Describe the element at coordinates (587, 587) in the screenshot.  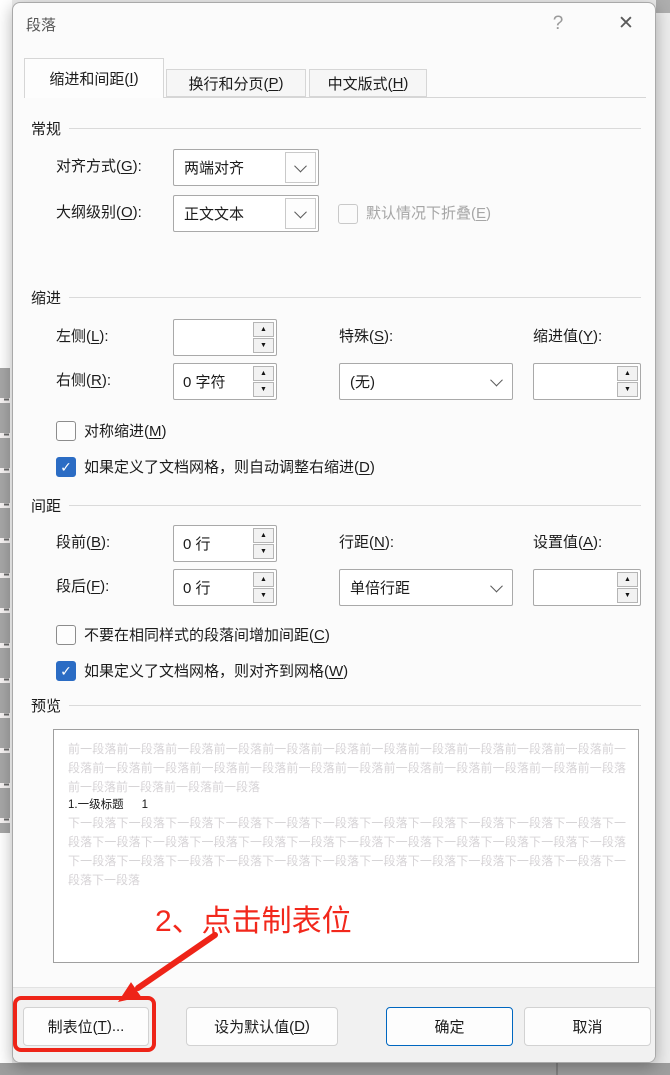
I see `spacing-at-field: ▲ ▼` at that location.